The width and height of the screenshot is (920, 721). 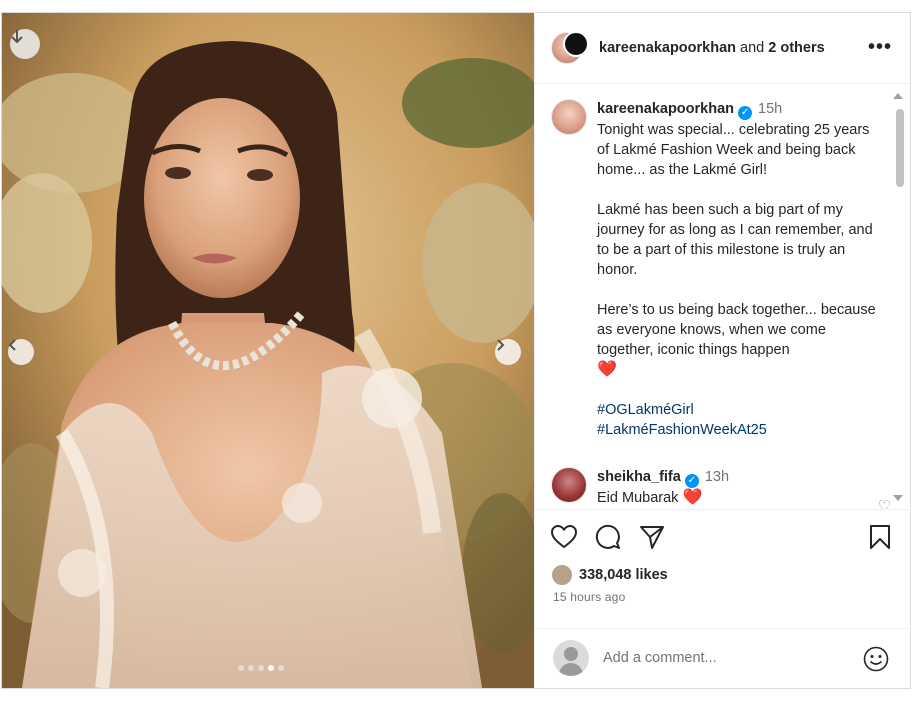 I want to click on add-comment-input, so click(x=723, y=657).